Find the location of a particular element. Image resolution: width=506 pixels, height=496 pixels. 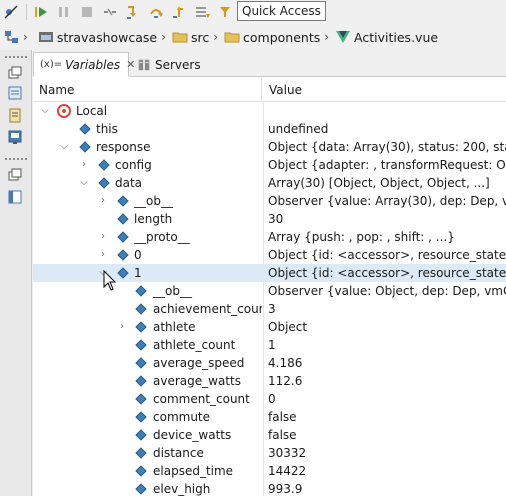

value-cell: 4.186 is located at coordinates (384, 363).